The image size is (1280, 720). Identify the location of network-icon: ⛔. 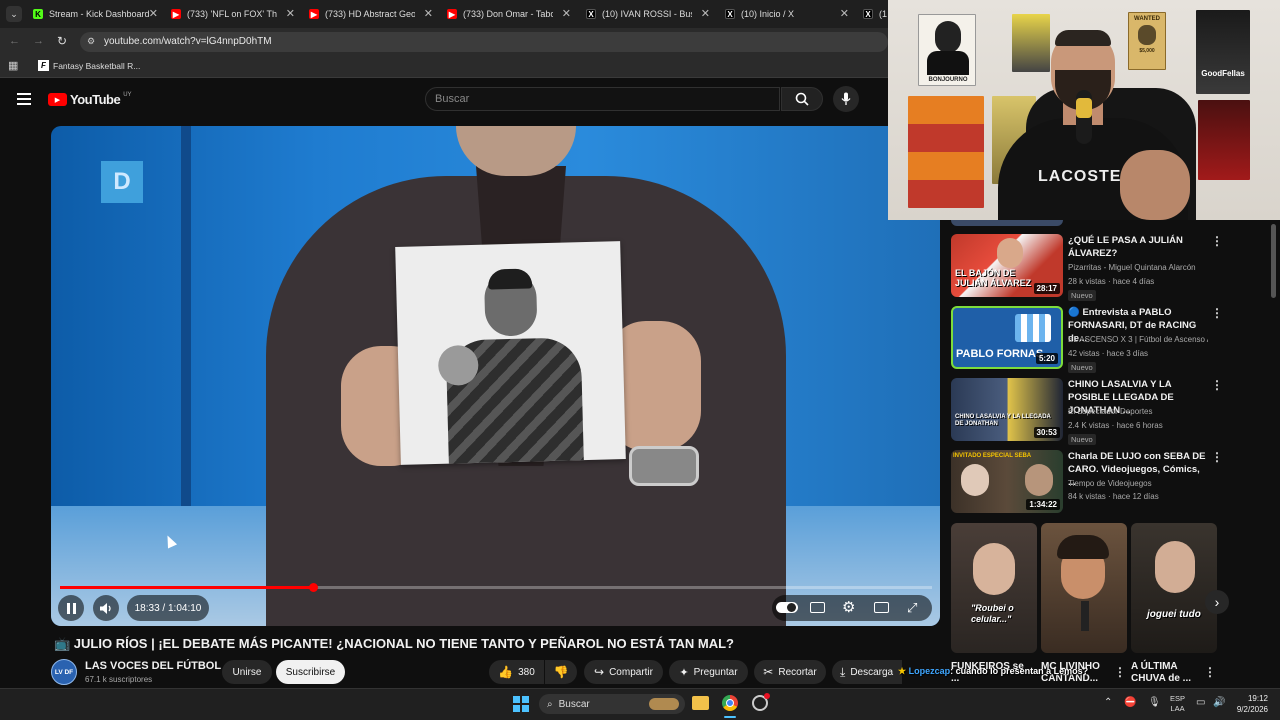
(1130, 702).